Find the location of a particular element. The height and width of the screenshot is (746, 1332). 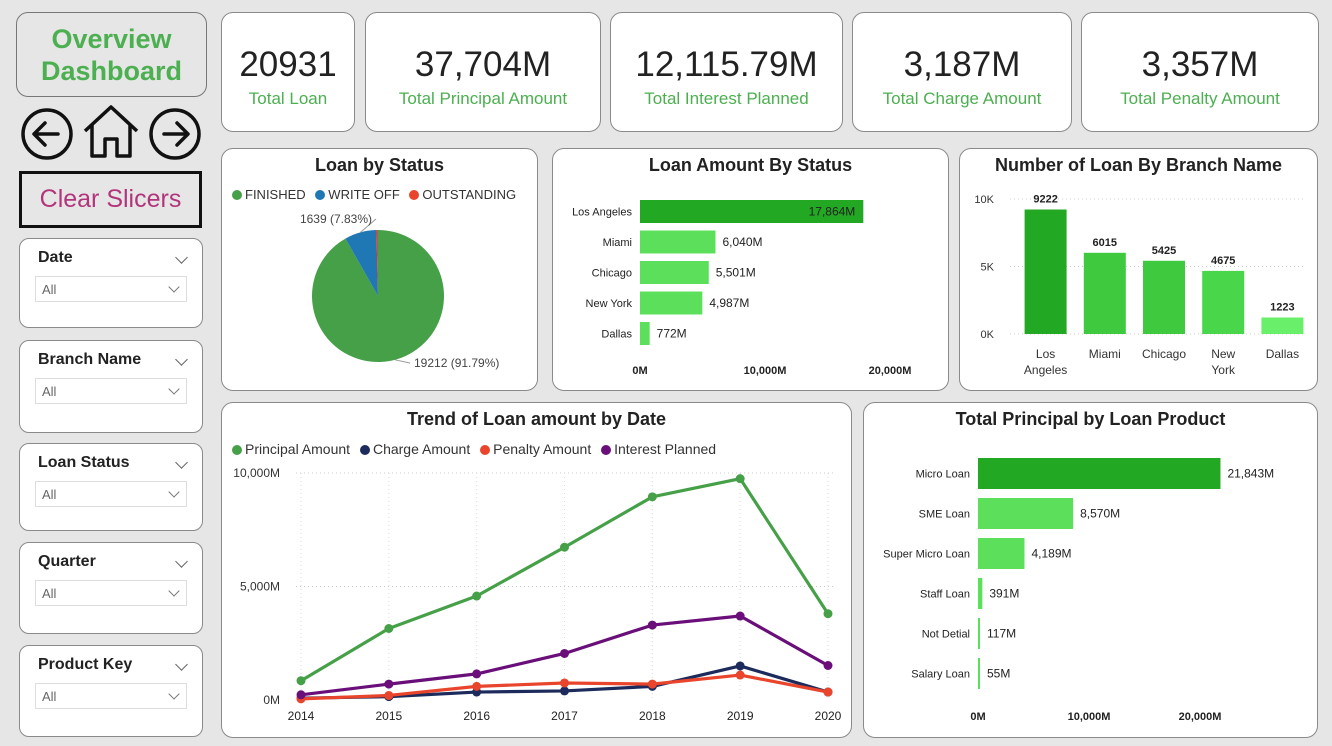

slicer-label: Quarter is located at coordinates (67, 561).